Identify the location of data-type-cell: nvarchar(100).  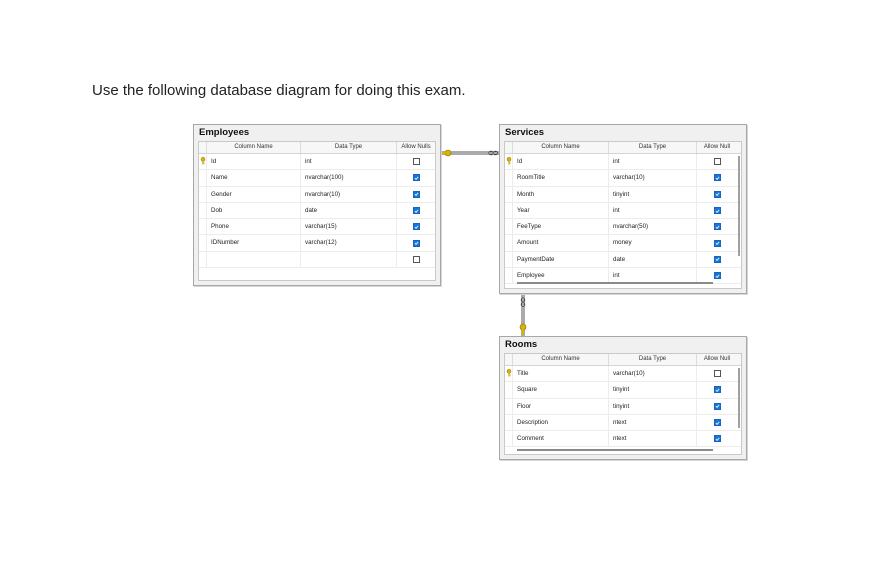
(349, 178).